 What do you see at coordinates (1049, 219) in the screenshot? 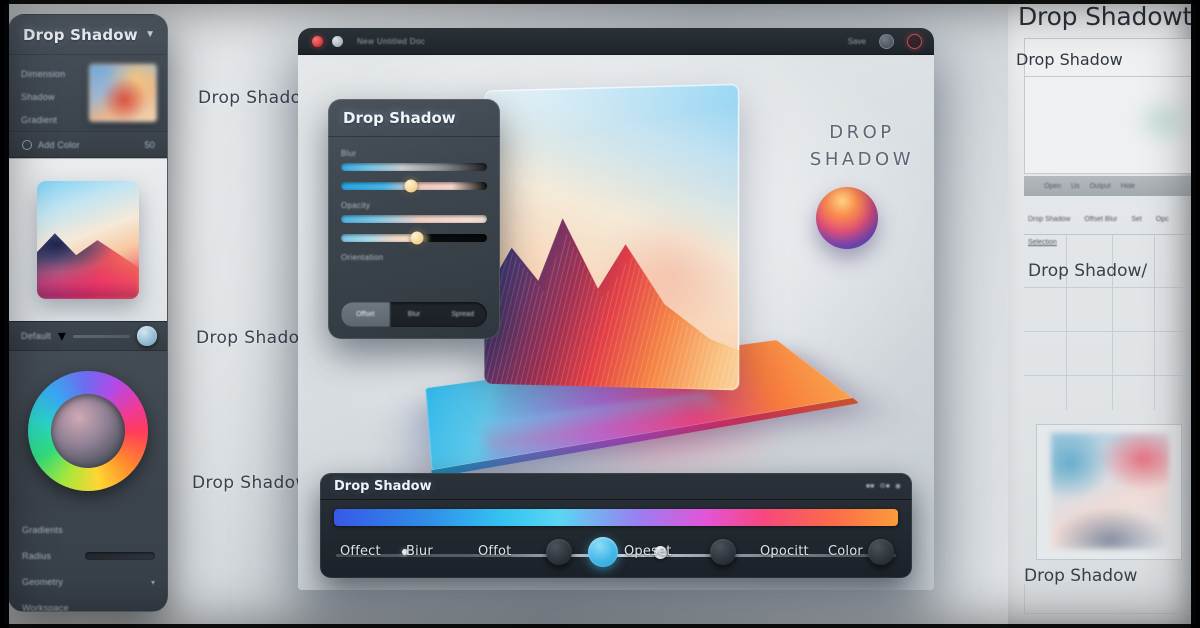
I see `info-item-1: Drop Shadow` at bounding box center [1049, 219].